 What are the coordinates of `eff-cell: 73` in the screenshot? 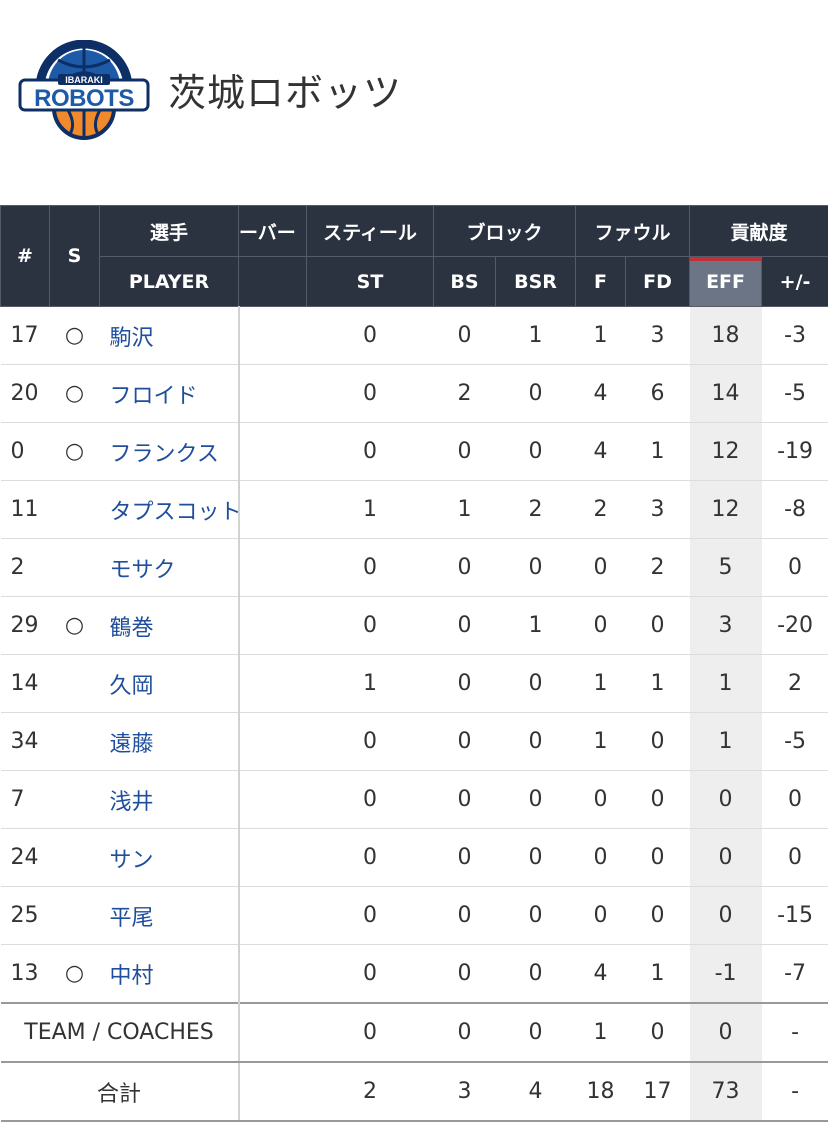 It's located at (725, 1092).